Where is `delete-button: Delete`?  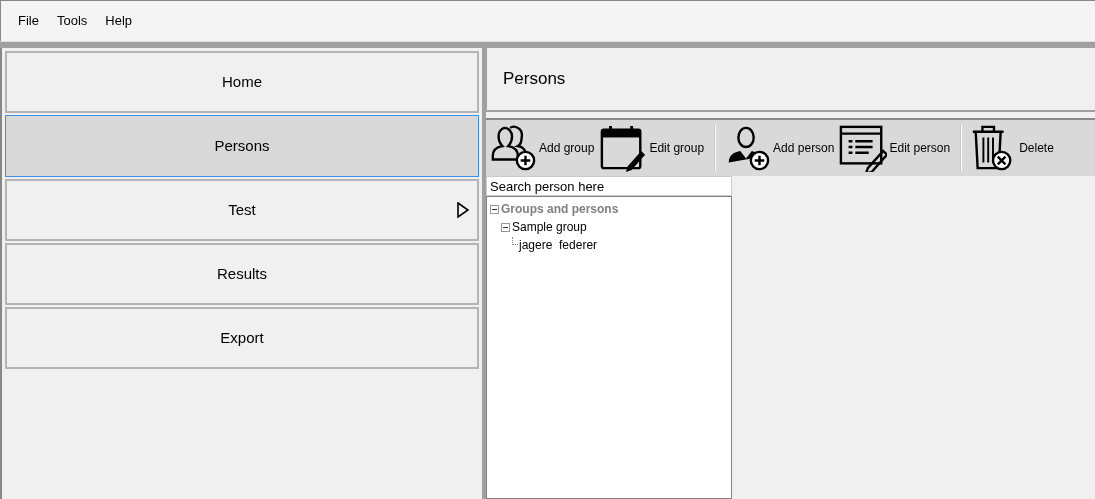
delete-button: Delete is located at coordinates (1011, 148).